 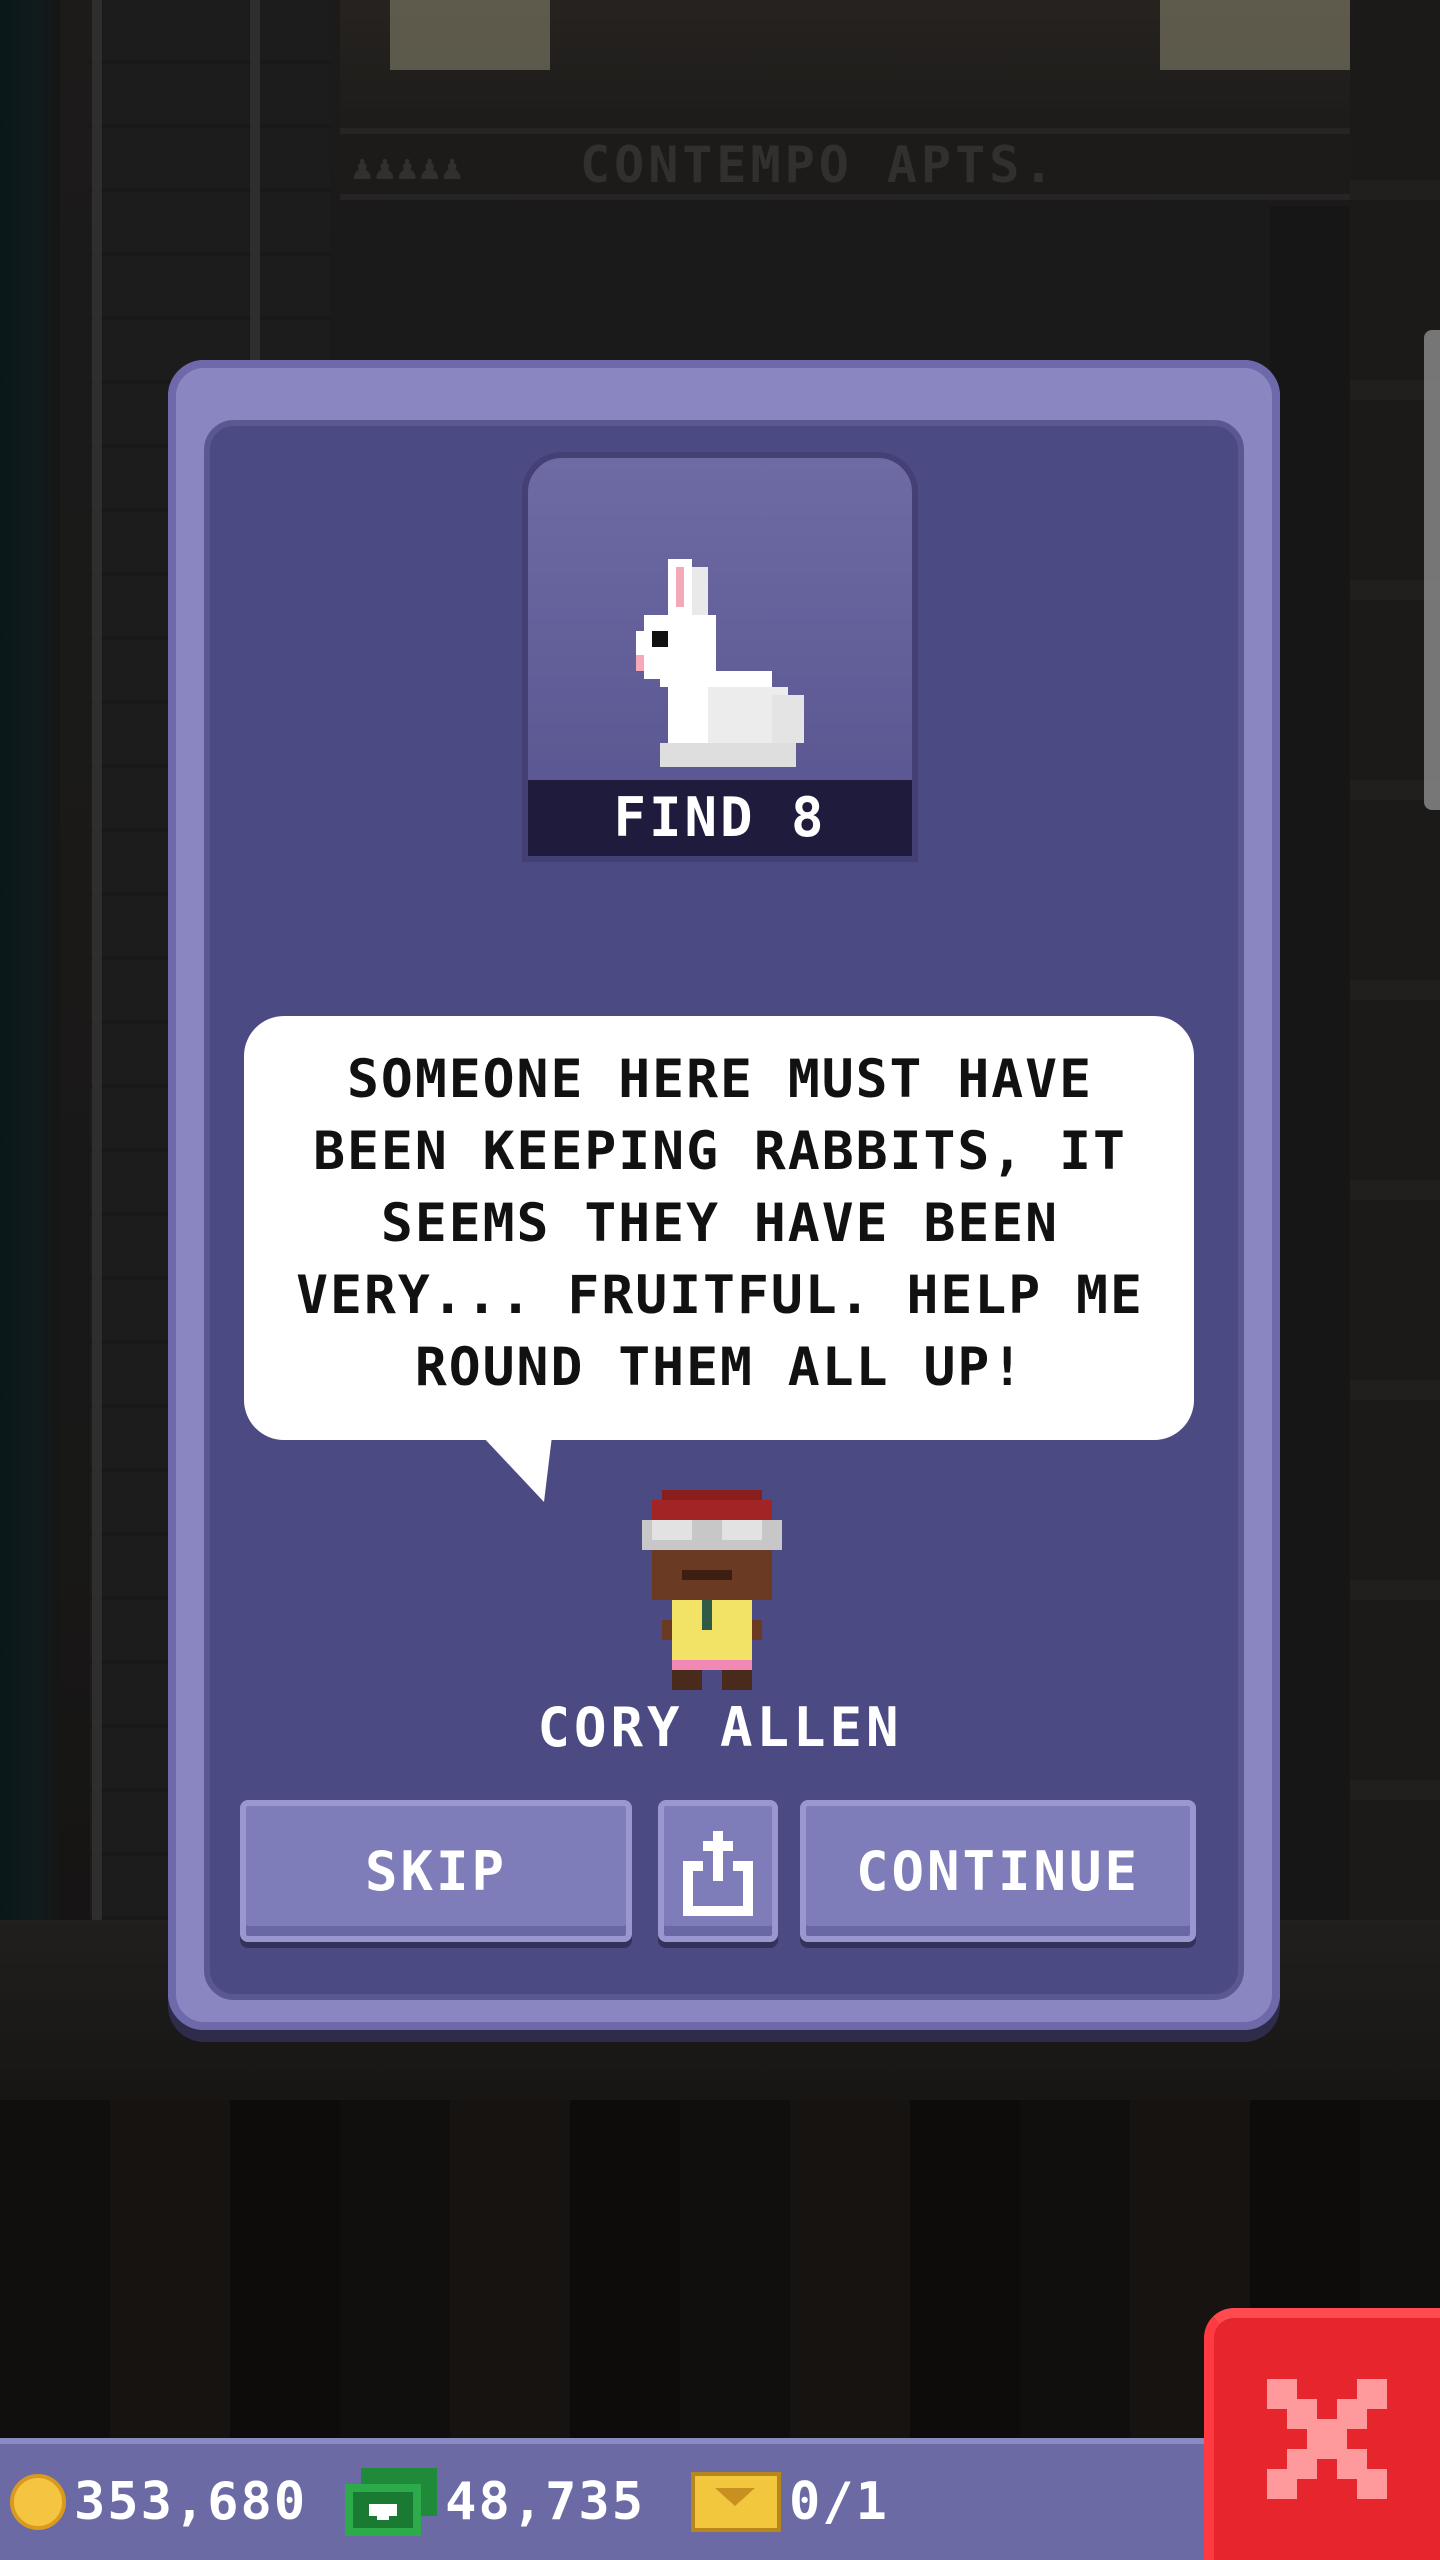 I want to click on task-card: FIND 8, so click(x=720, y=657).